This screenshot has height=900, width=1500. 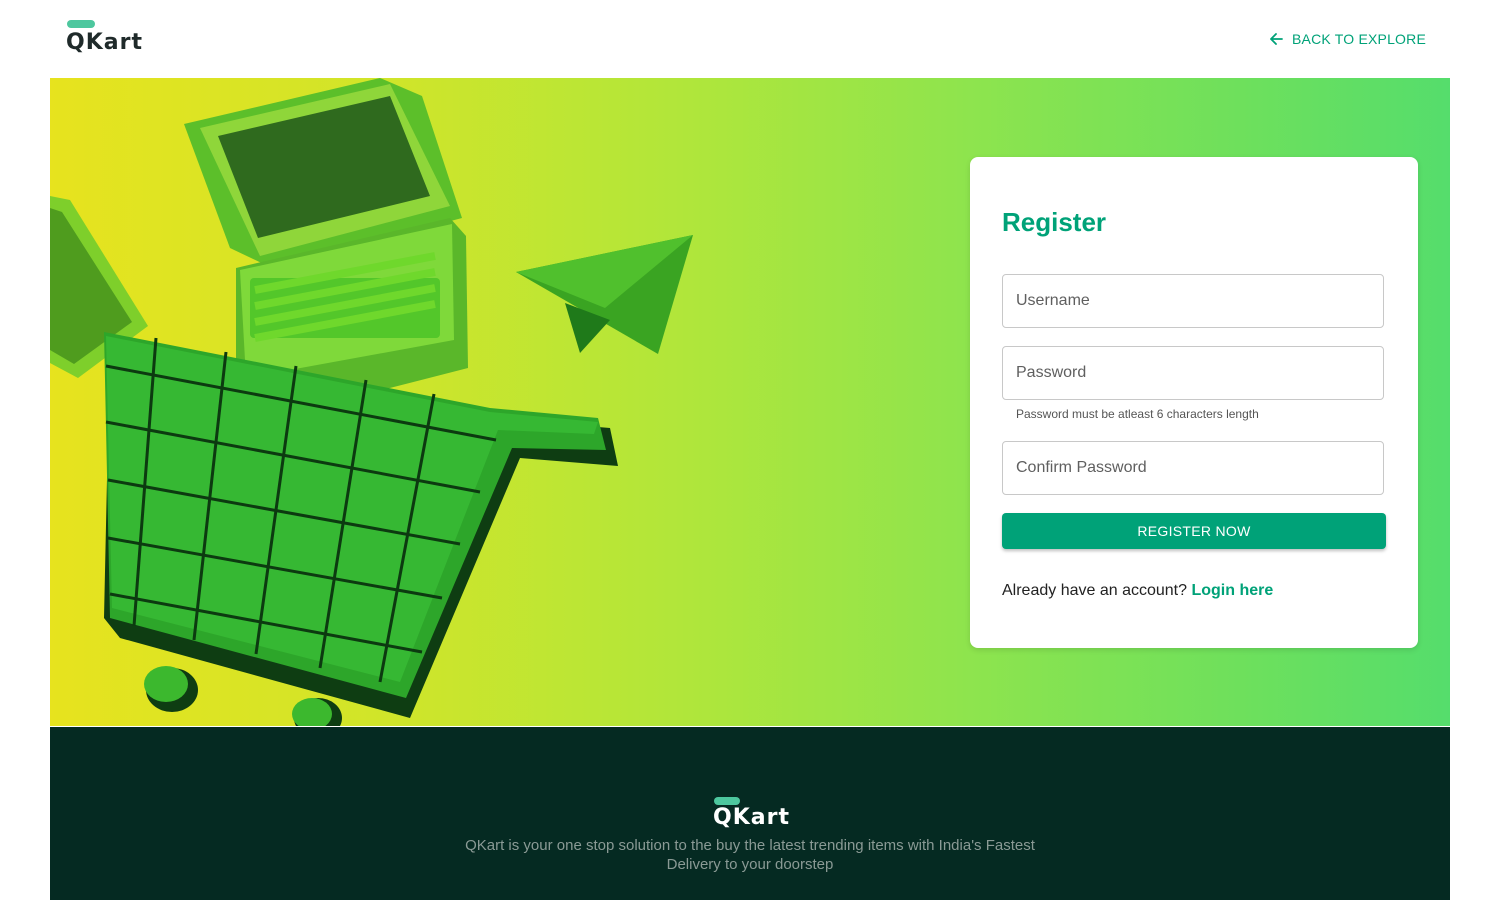 I want to click on confirm-password-field, so click(x=1193, y=468).